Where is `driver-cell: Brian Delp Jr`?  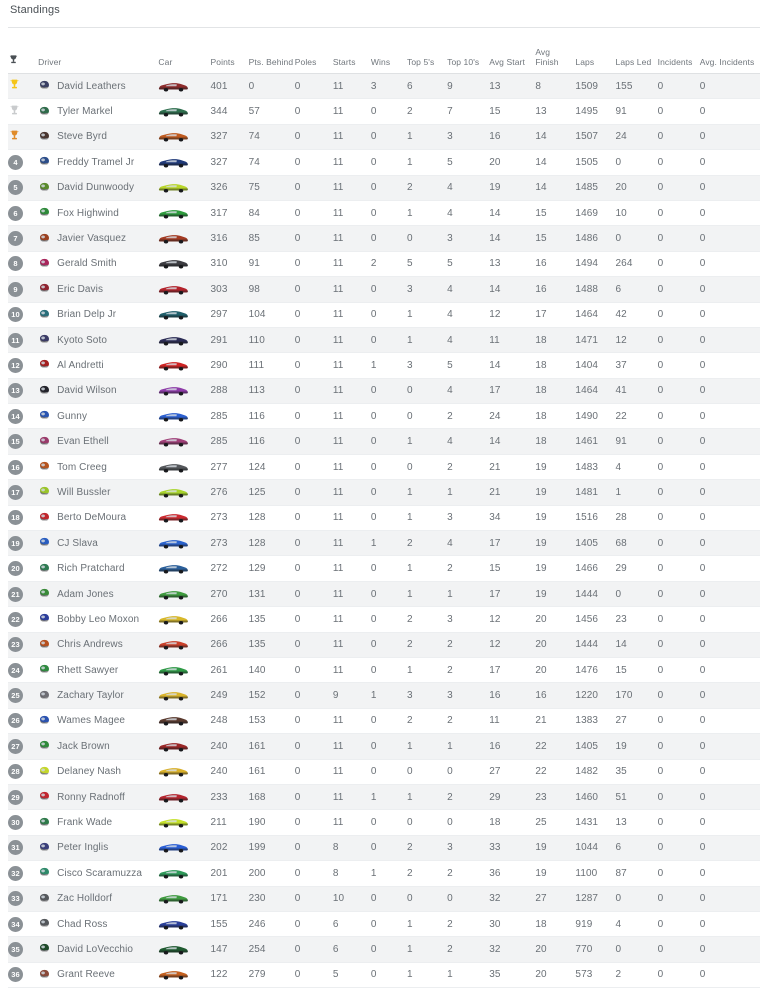
driver-cell: Brian Delp Jr is located at coordinates (98, 315).